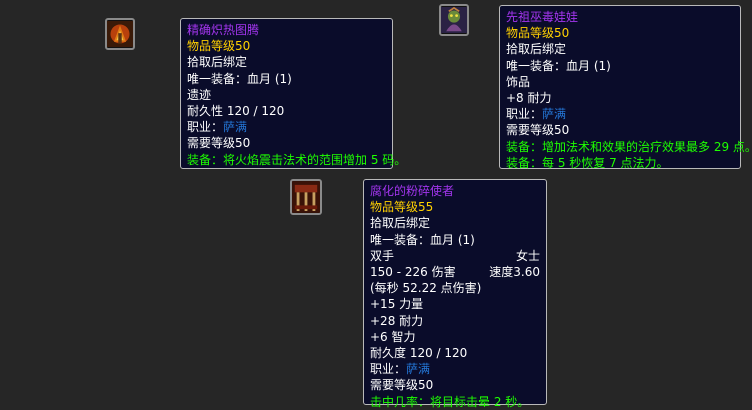  I want to click on damage-text: 150 - 226 伤害, so click(413, 272).